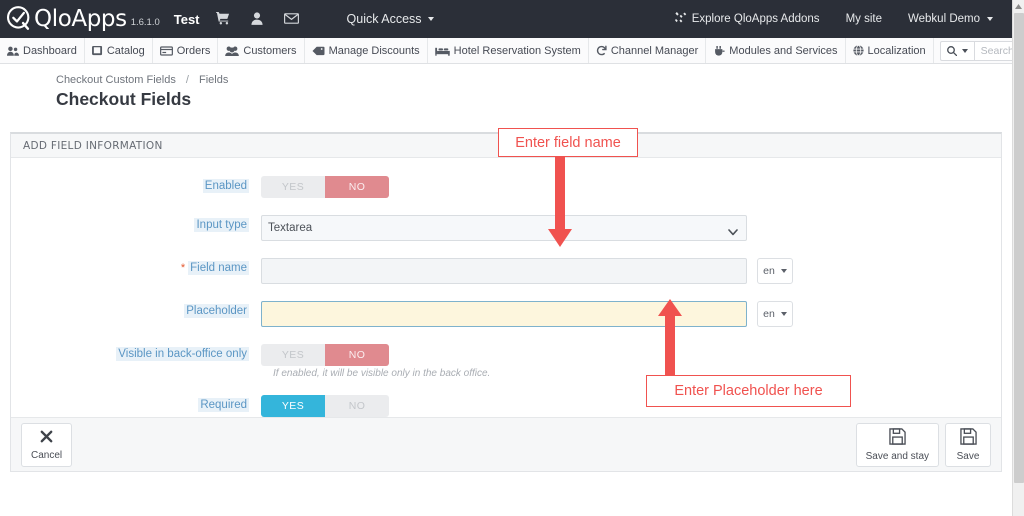 The width and height of the screenshot is (1024, 516). I want to click on save-and-stay-label: Save and stay, so click(897, 456).